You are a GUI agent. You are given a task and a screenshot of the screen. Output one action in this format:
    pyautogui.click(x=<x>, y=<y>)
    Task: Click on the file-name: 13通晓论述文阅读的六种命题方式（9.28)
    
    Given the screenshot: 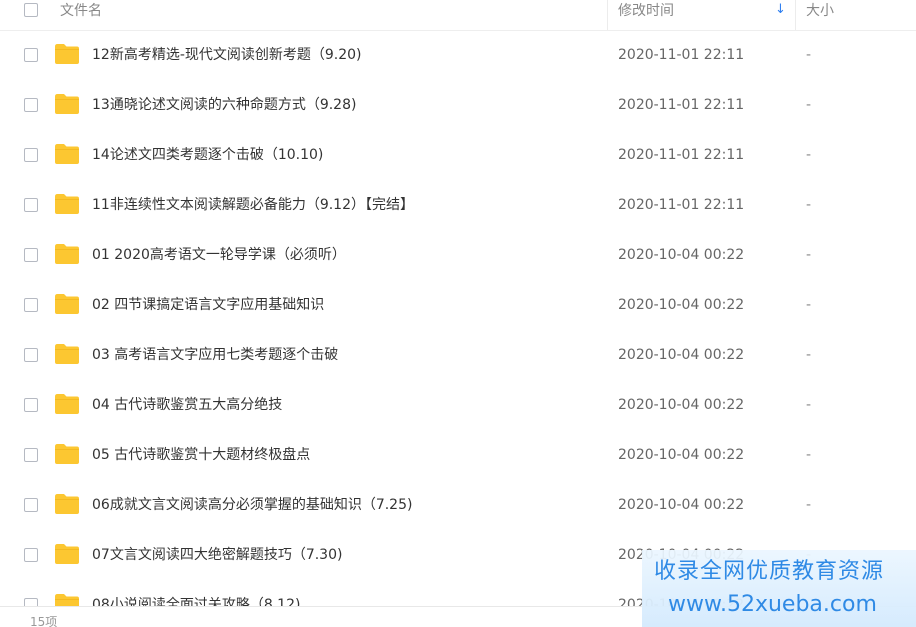 What is the action you would take?
    pyautogui.click(x=224, y=105)
    